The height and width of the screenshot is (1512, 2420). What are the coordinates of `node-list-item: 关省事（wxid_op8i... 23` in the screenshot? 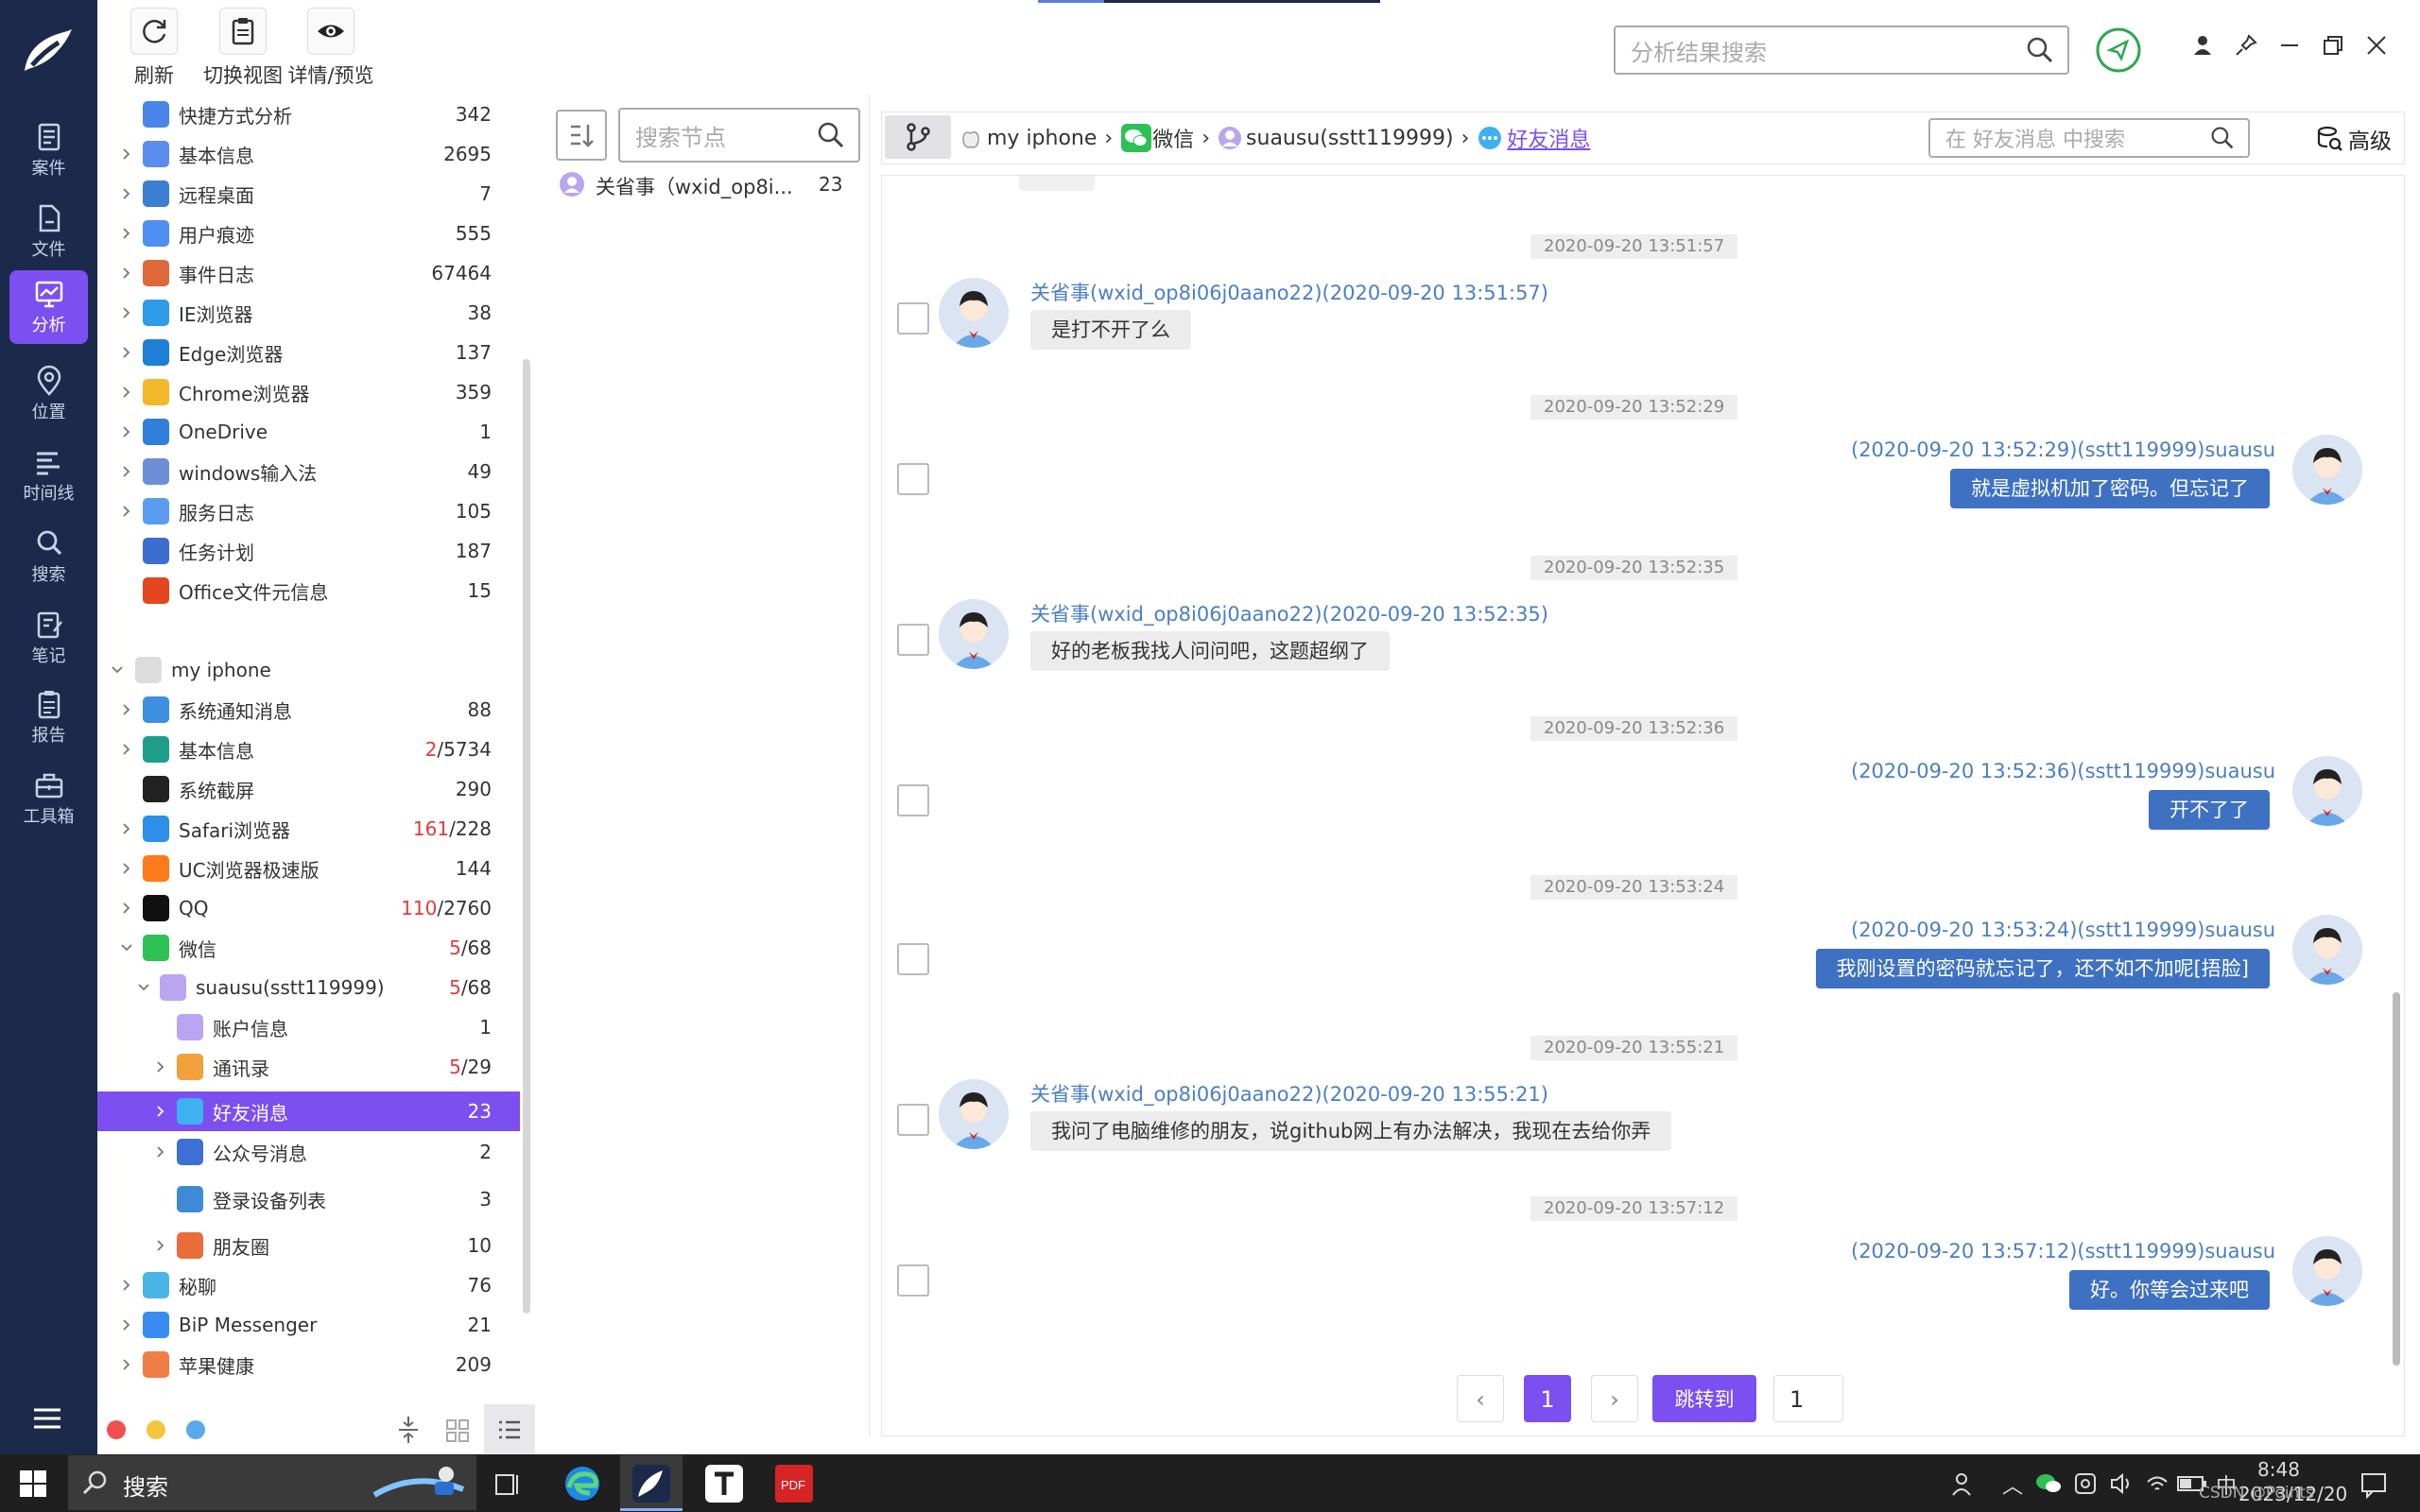 It's located at (699, 185).